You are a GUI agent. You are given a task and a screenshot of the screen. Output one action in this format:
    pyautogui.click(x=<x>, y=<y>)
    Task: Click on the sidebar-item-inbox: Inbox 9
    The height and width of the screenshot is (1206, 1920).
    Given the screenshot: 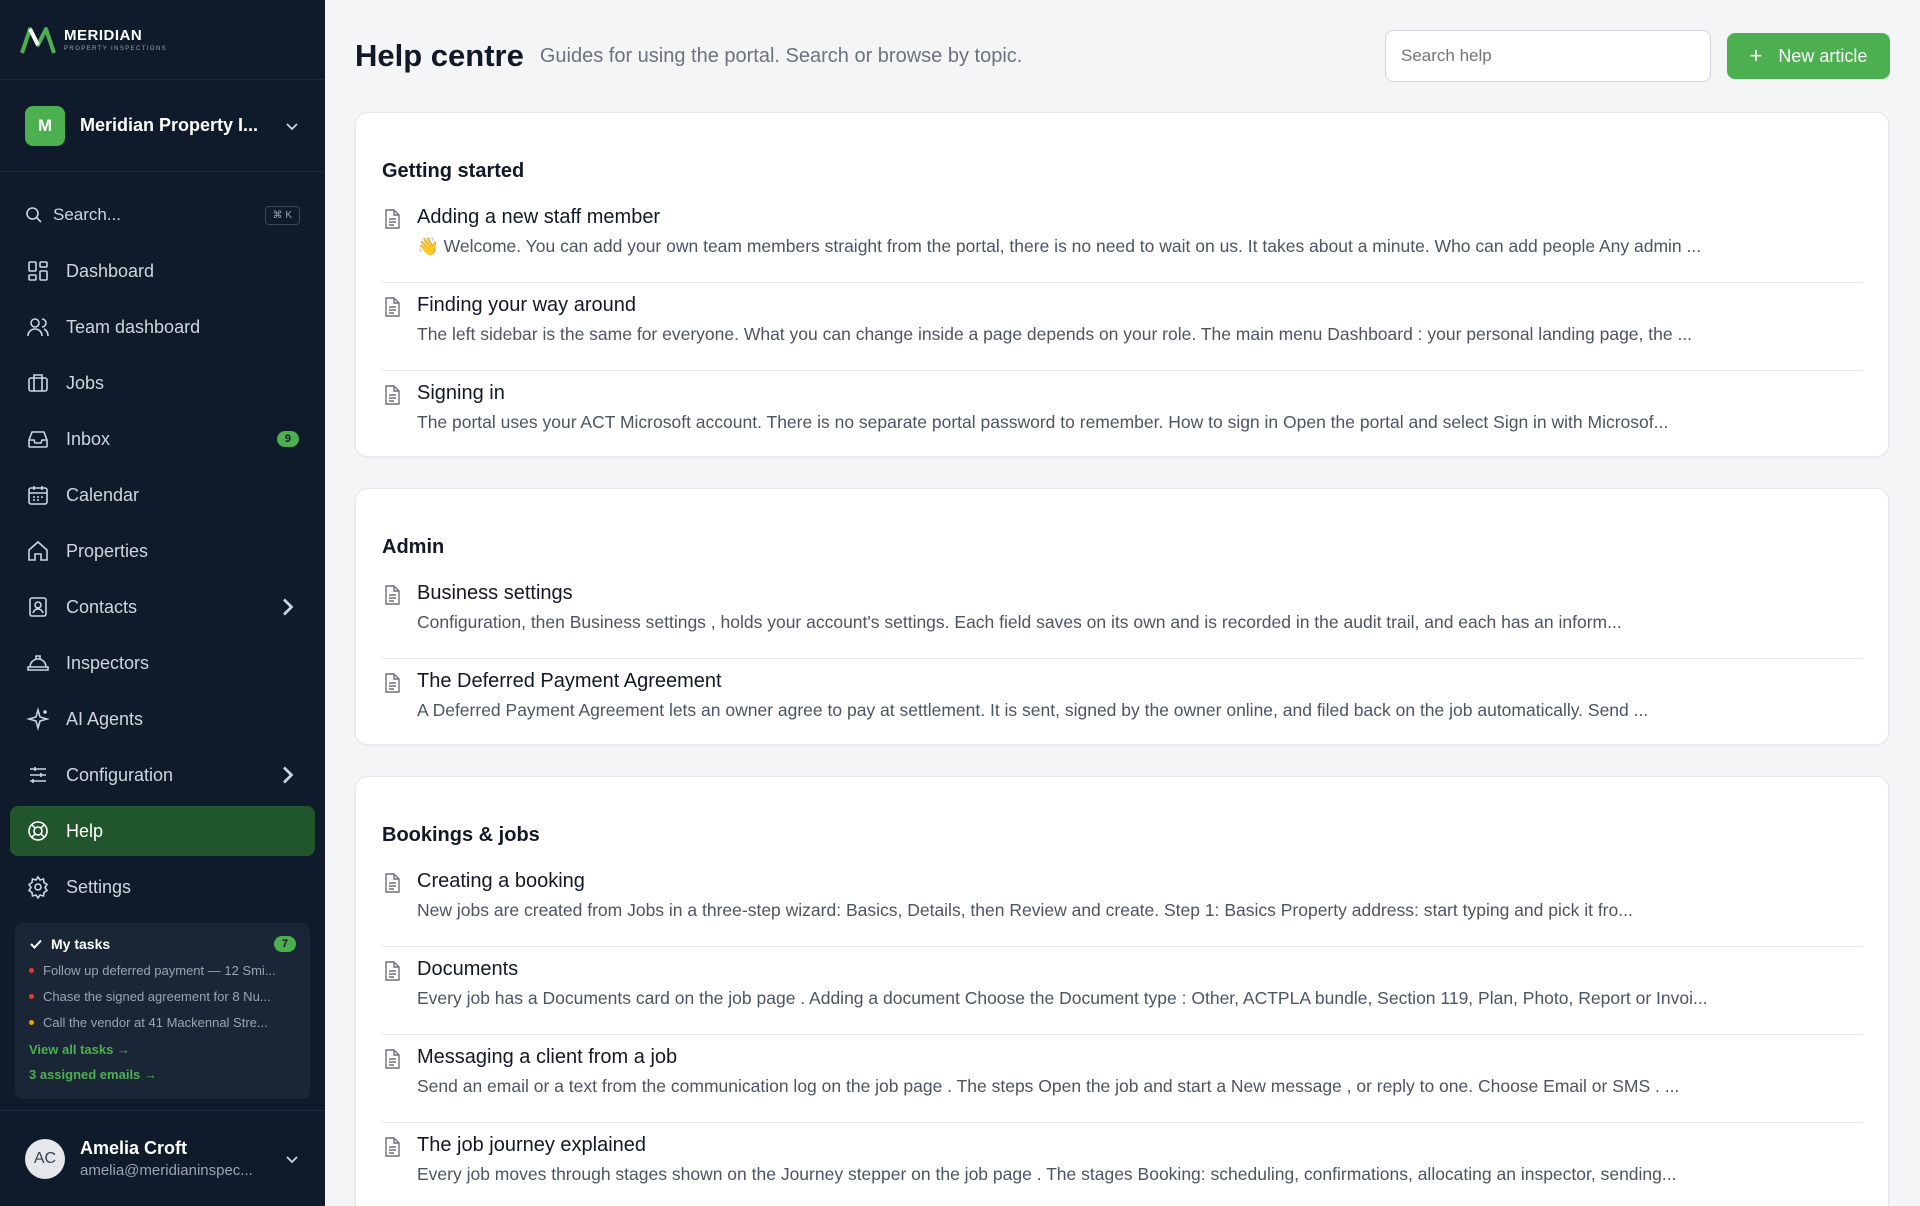 What is the action you would take?
    pyautogui.click(x=162, y=439)
    